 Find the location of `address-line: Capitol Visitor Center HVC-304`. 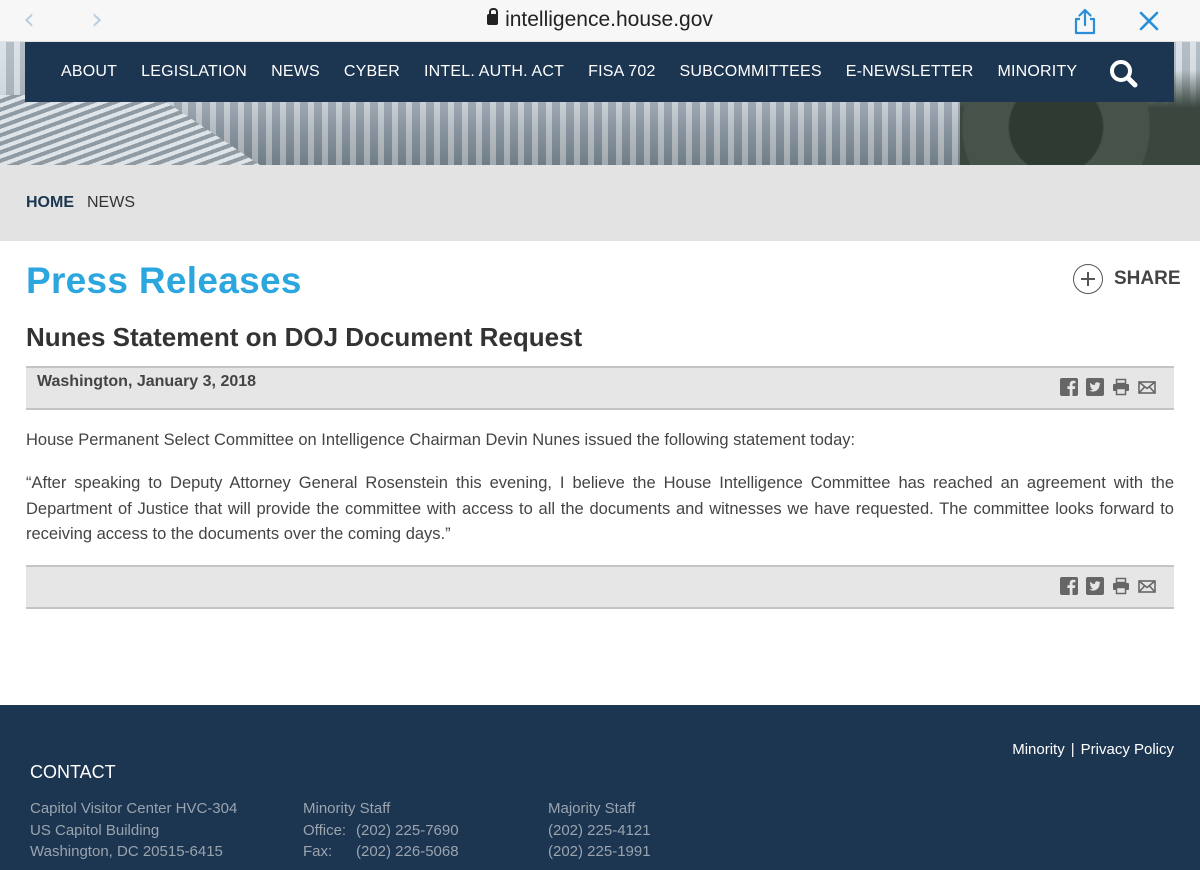

address-line: Capitol Visitor Center HVC-304 is located at coordinates (134, 808).